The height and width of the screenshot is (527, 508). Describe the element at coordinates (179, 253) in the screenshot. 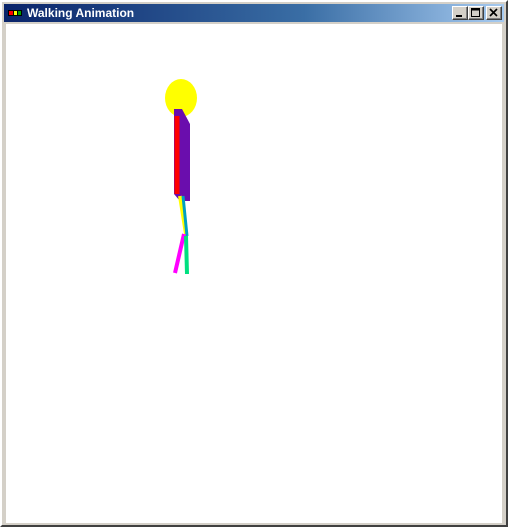

I see `figure-lower-leg-left` at that location.